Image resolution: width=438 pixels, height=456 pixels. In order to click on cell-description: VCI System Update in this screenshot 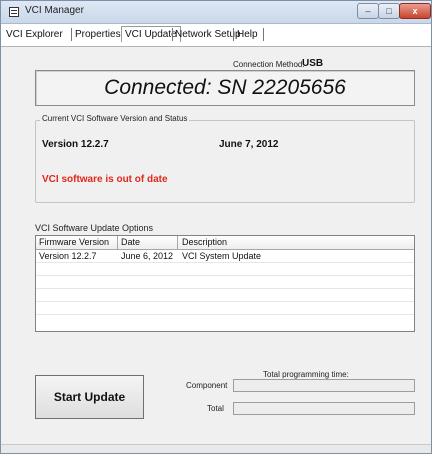, I will do `click(222, 256)`.